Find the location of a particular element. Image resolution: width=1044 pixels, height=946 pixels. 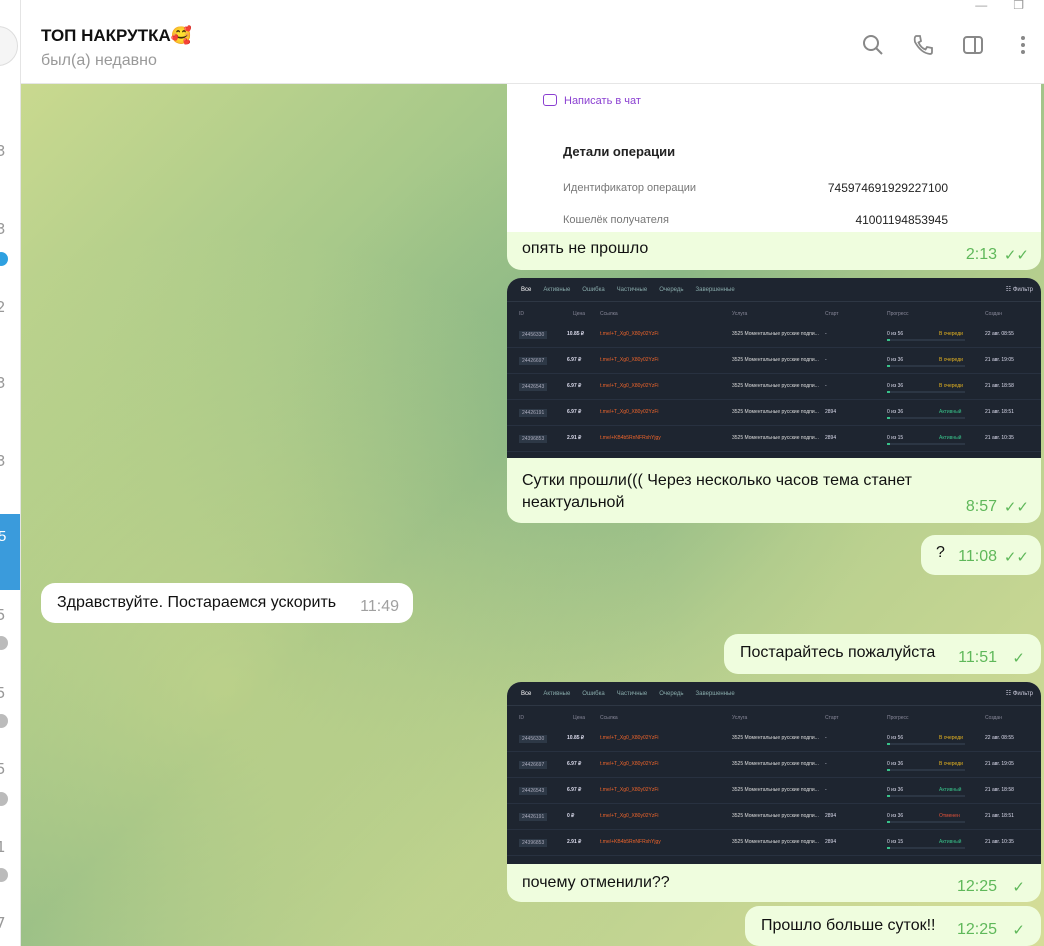

table-cell: Отменен is located at coordinates (949, 816).